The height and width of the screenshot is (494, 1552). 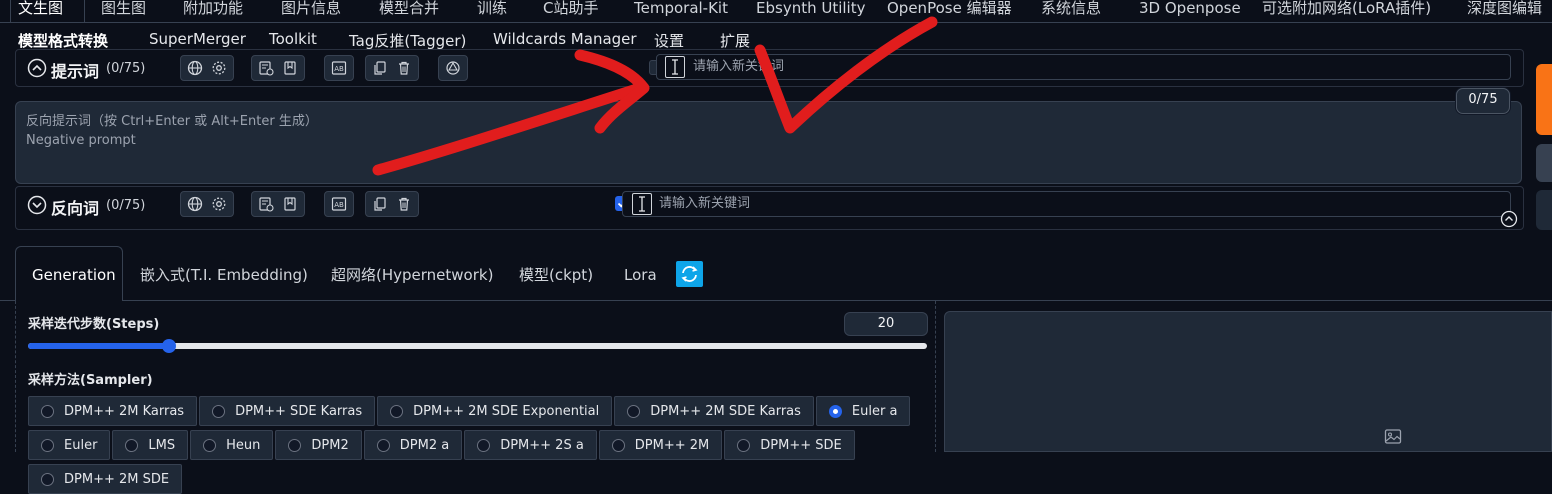 What do you see at coordinates (776, 300) in the screenshot?
I see `gen-tabs-divider` at bounding box center [776, 300].